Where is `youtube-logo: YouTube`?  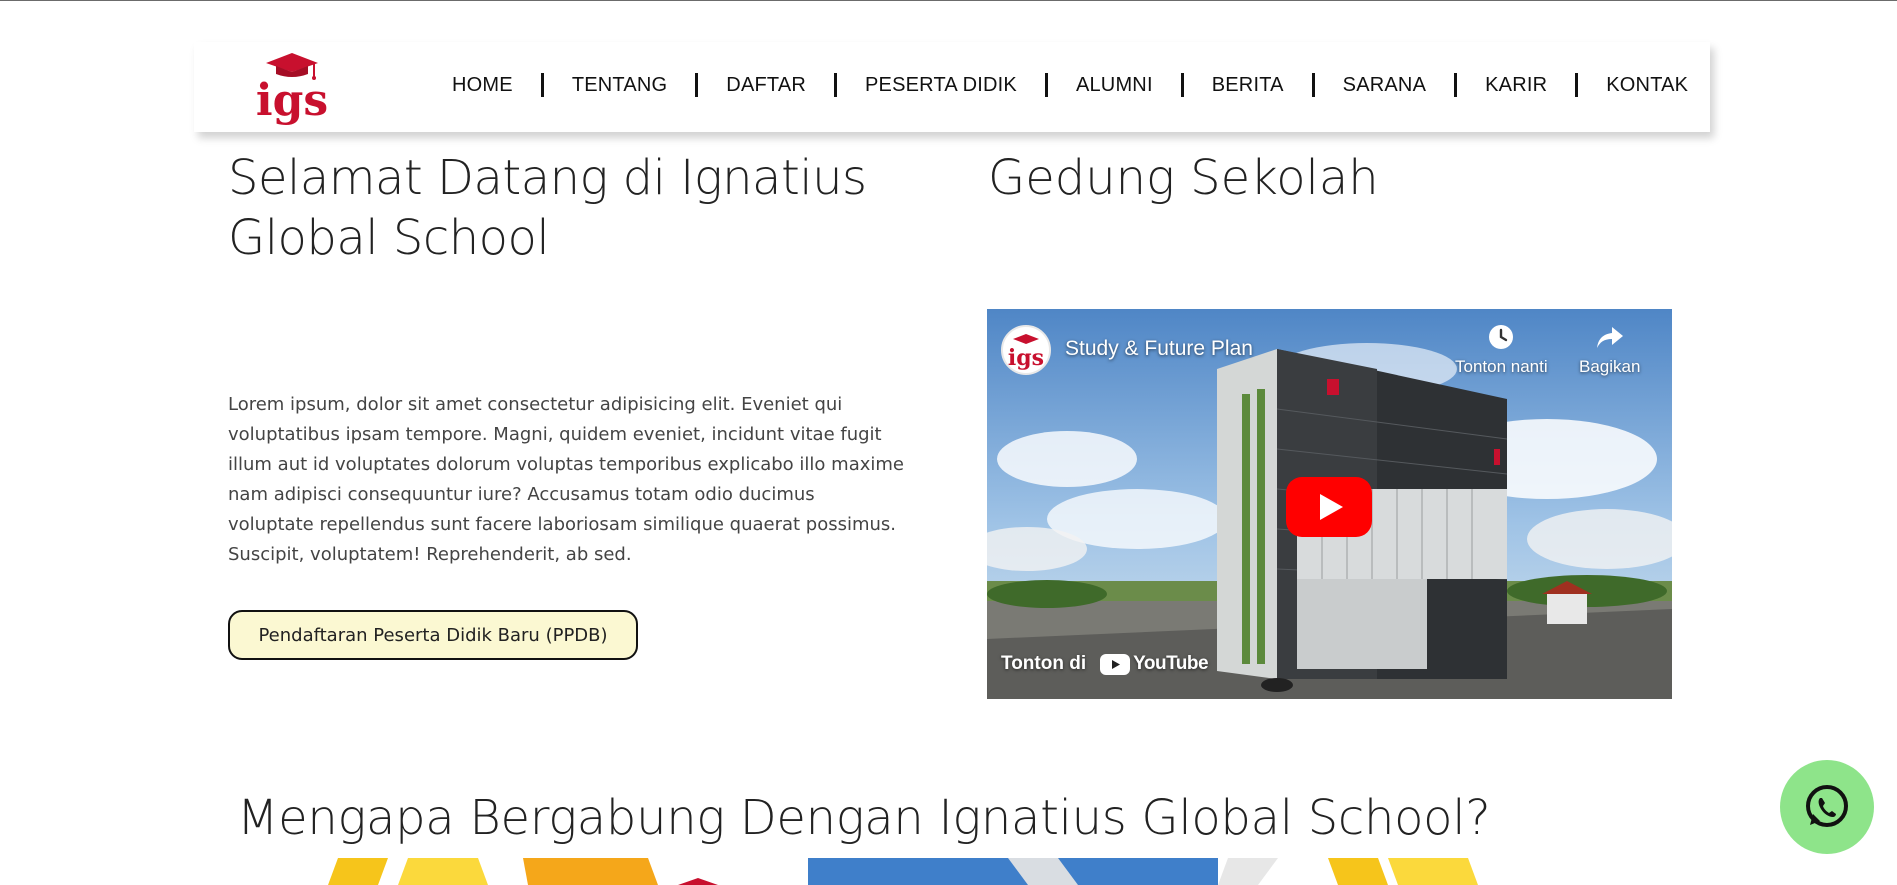 youtube-logo: YouTube is located at coordinates (1154, 664).